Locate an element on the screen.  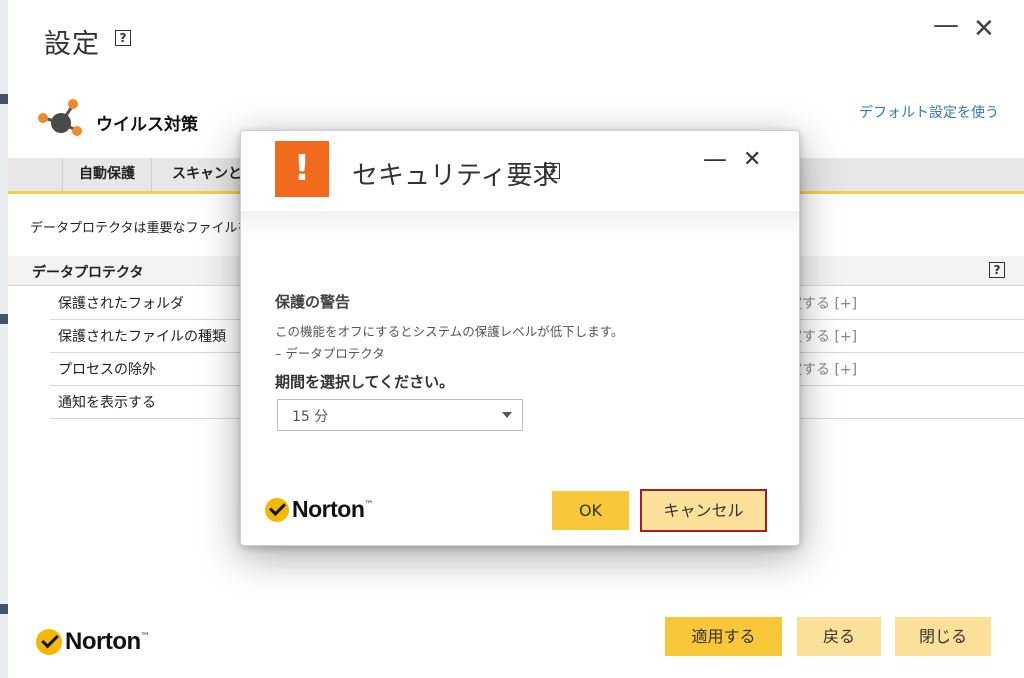
cancel-button: キャンセル is located at coordinates (703, 510).